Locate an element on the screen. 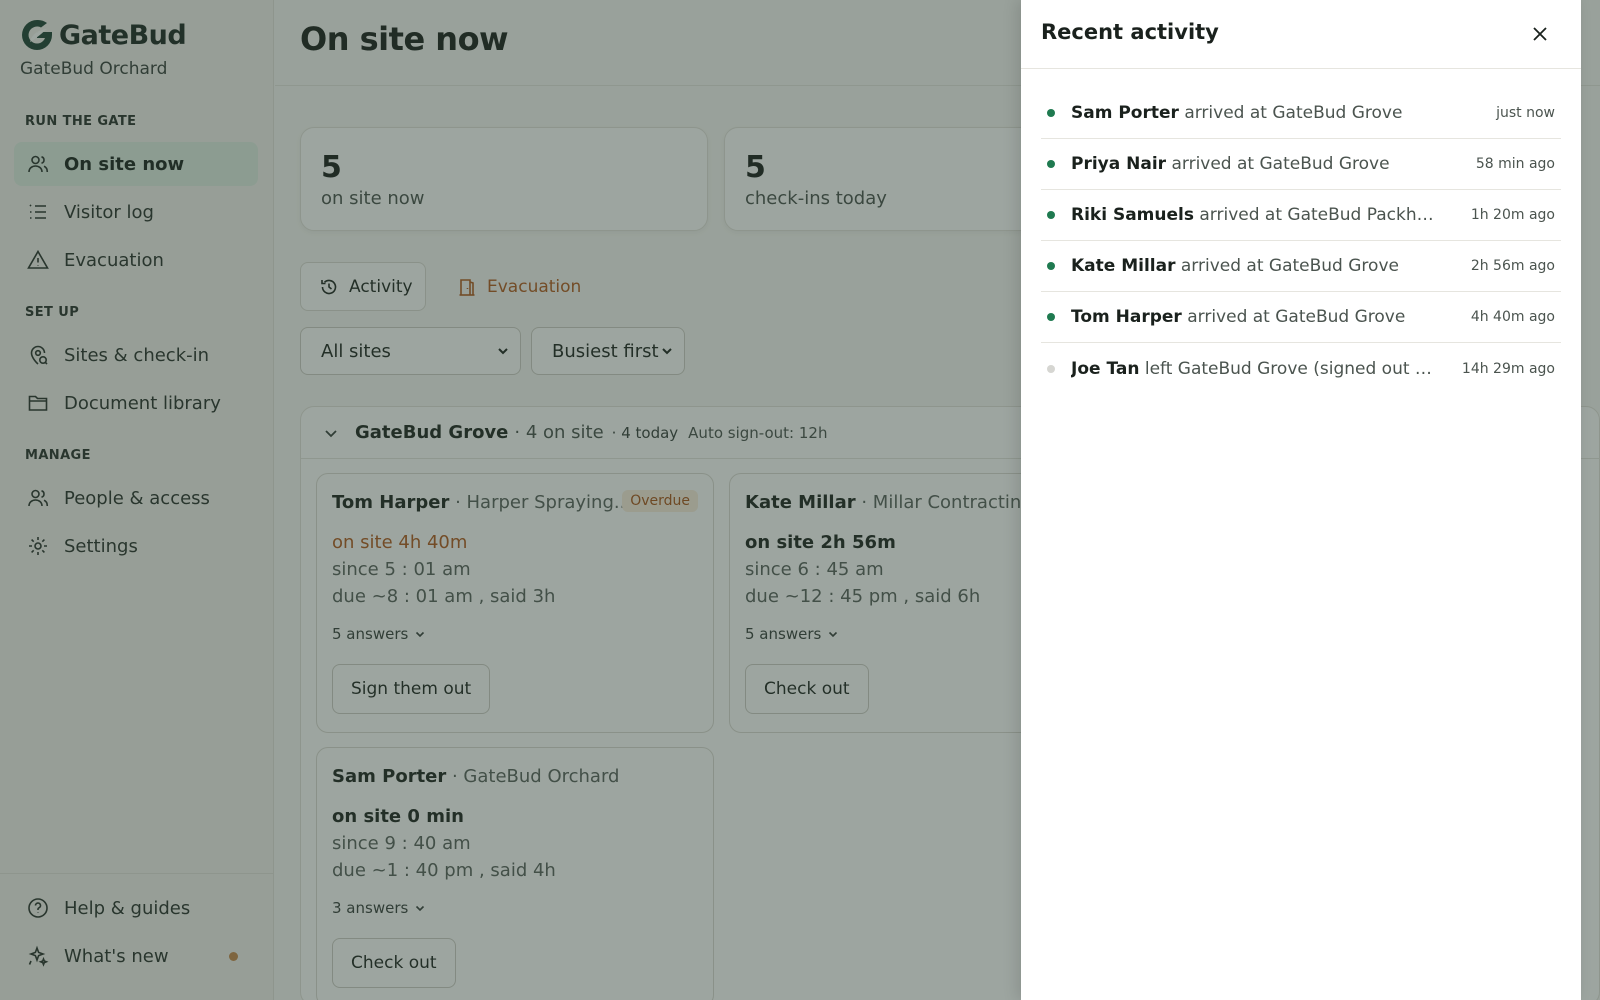  drawer-title: Recent activity is located at coordinates (1130, 32).